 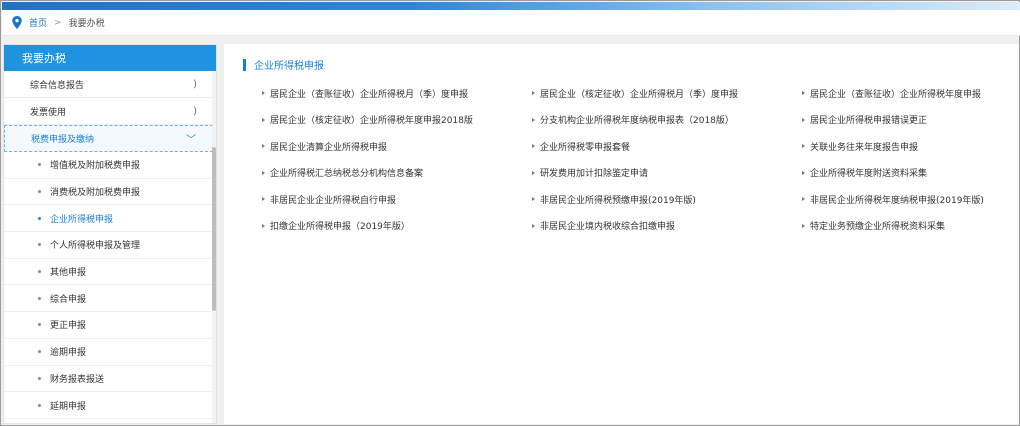 What do you see at coordinates (108, 138) in the screenshot?
I see `sidebar-item-tax-declaration: 税费申报及缴纳 ﹀` at bounding box center [108, 138].